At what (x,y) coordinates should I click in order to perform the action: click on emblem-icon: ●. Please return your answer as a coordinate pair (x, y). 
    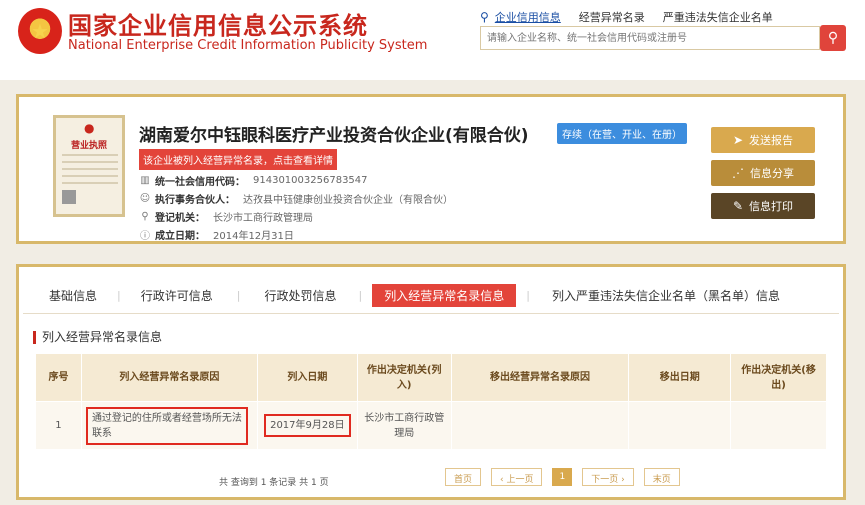
    Looking at the image, I should click on (89, 128).